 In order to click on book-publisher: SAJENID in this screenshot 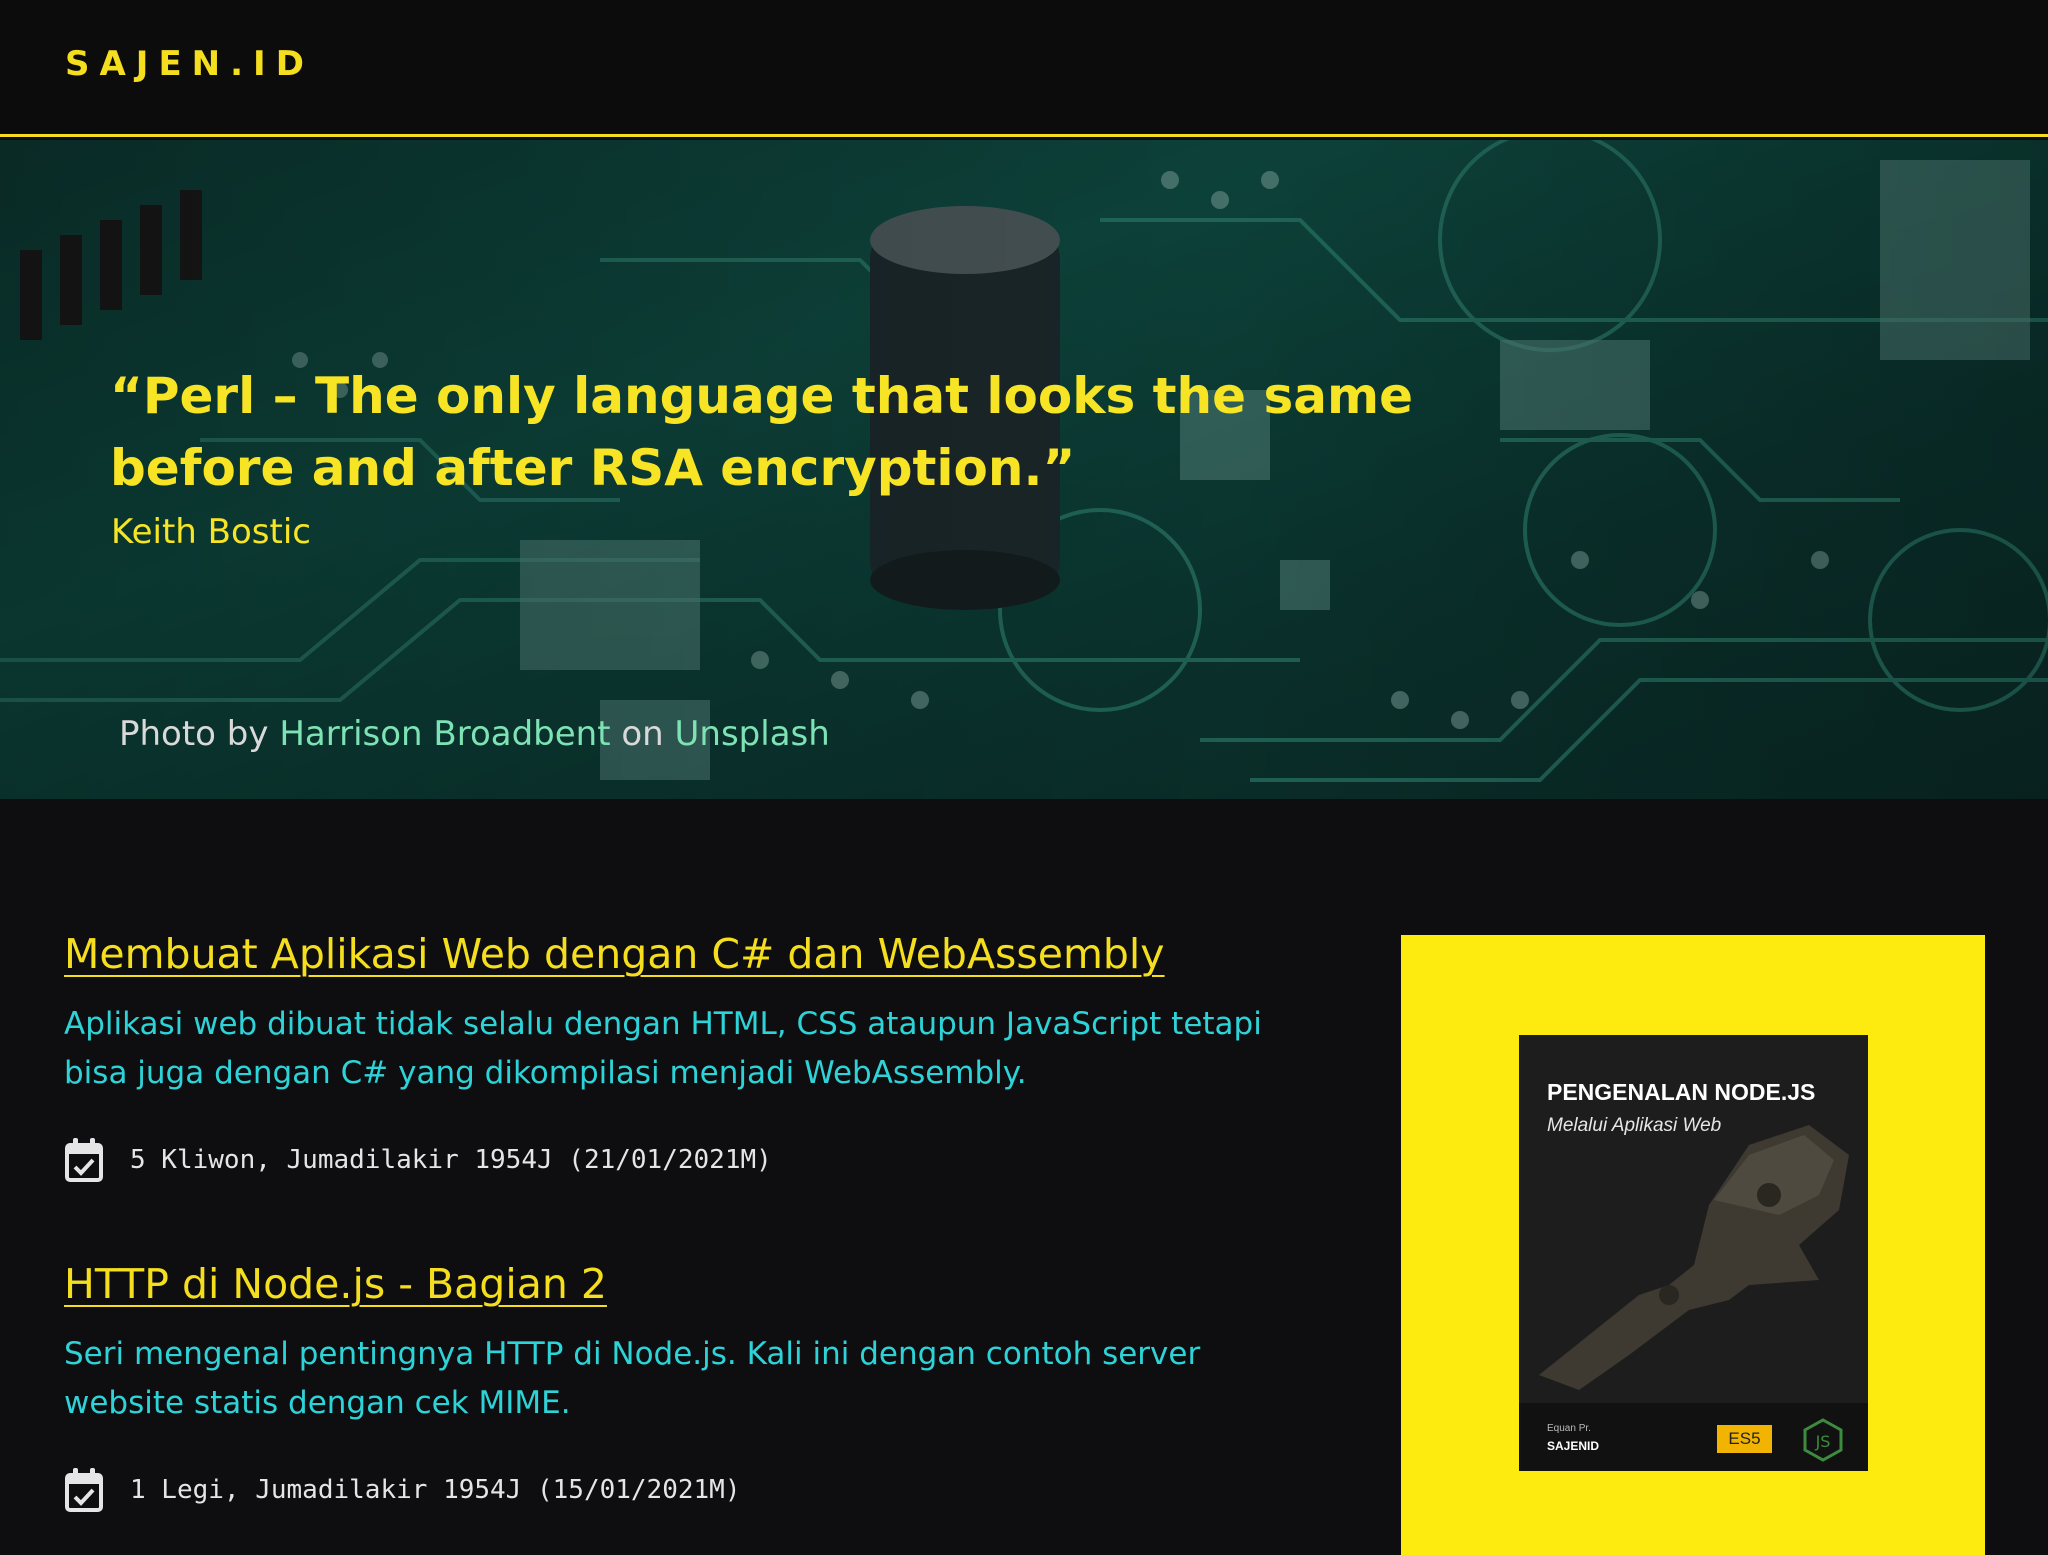, I will do `click(1573, 1446)`.